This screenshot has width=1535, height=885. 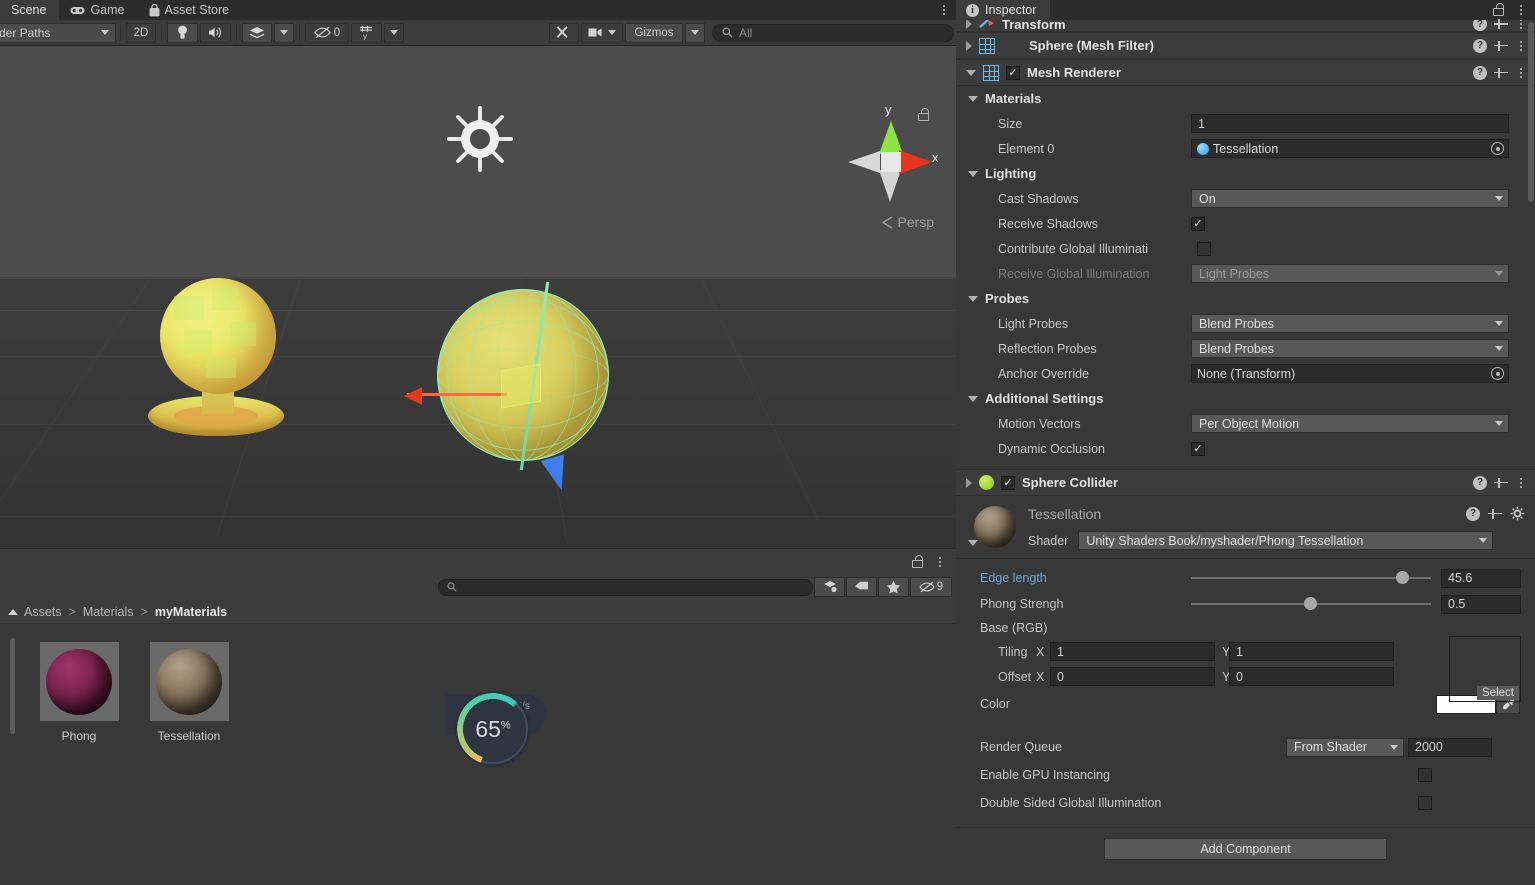 What do you see at coordinates (216, 357) in the screenshot?
I see `scene-object-shaderball` at bounding box center [216, 357].